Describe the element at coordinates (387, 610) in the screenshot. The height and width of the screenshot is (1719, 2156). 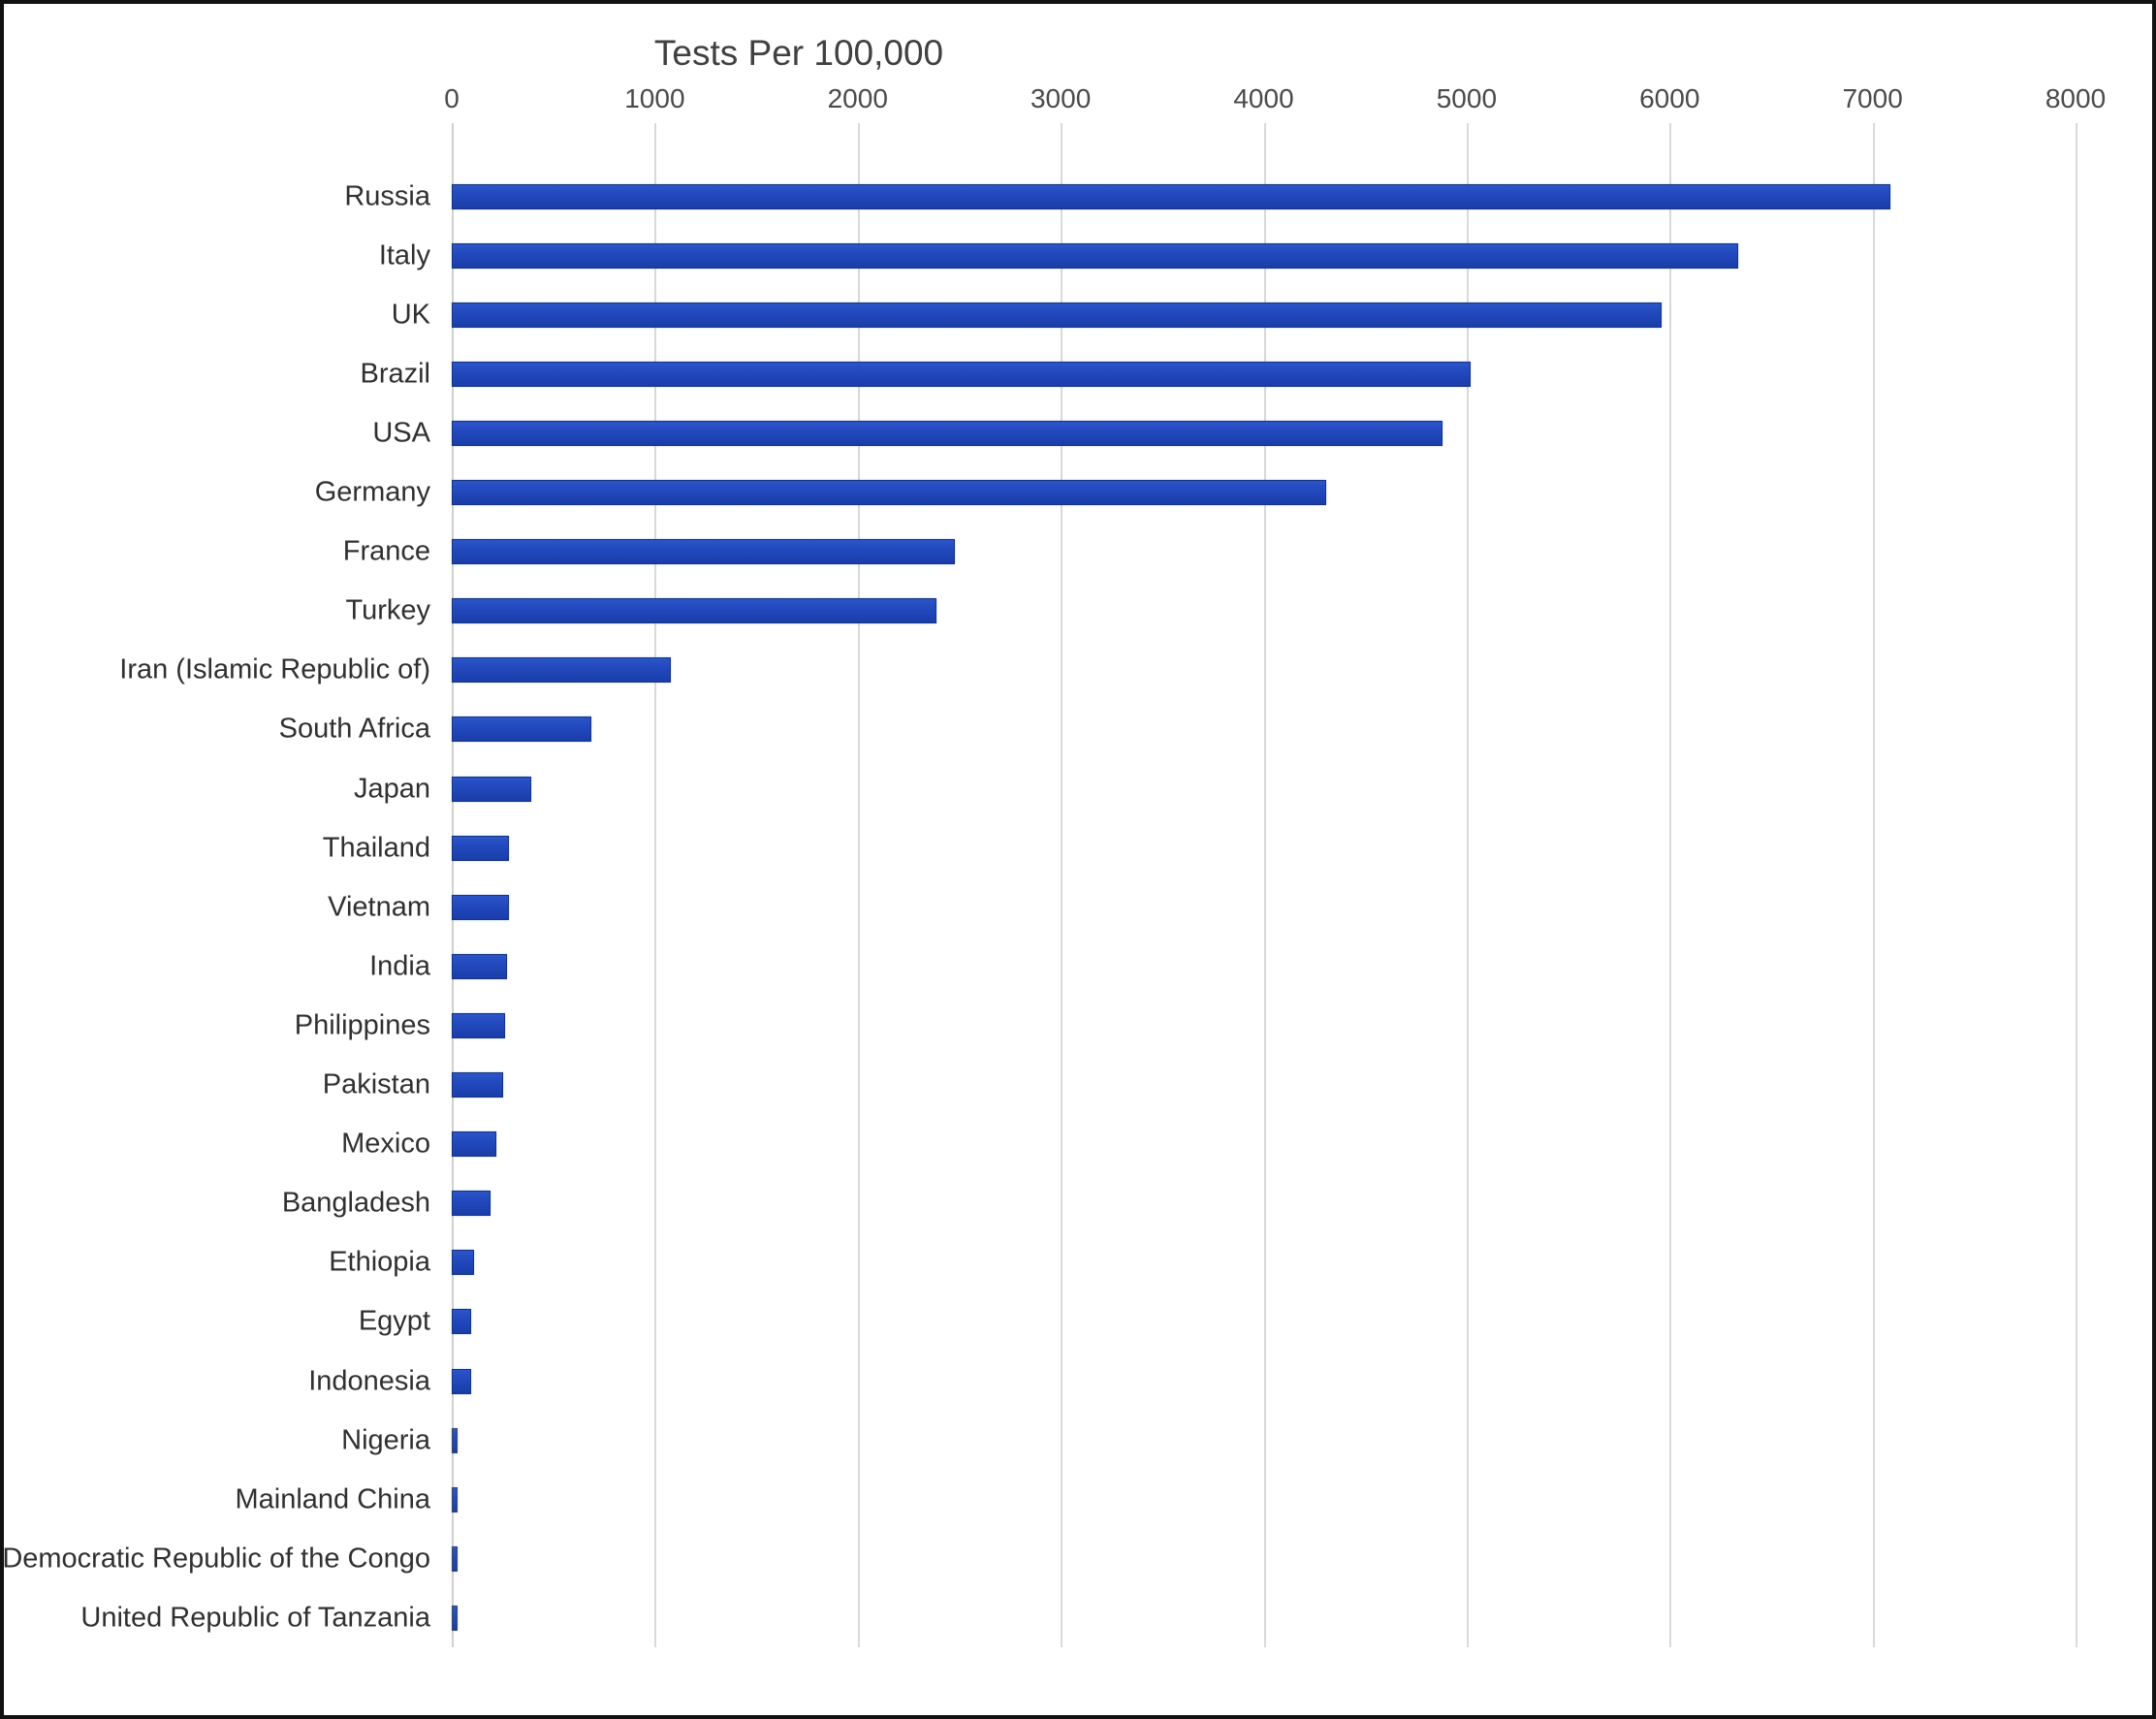
I see `category-label: Turkey` at that location.